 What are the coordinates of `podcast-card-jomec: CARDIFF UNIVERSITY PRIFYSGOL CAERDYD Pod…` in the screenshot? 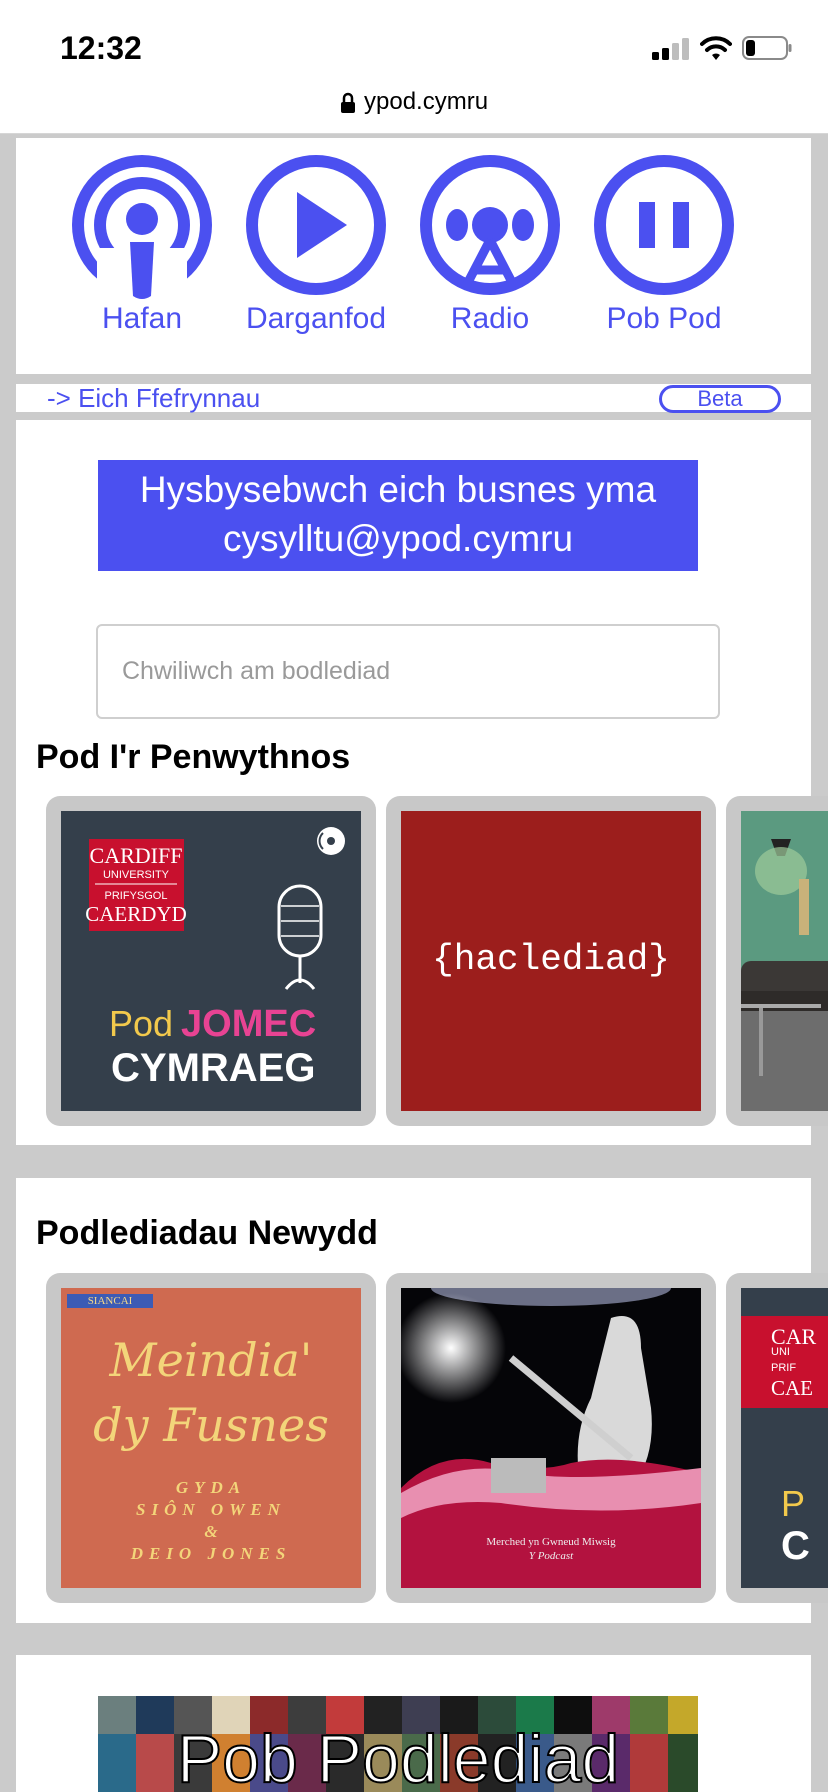 It's located at (211, 961).